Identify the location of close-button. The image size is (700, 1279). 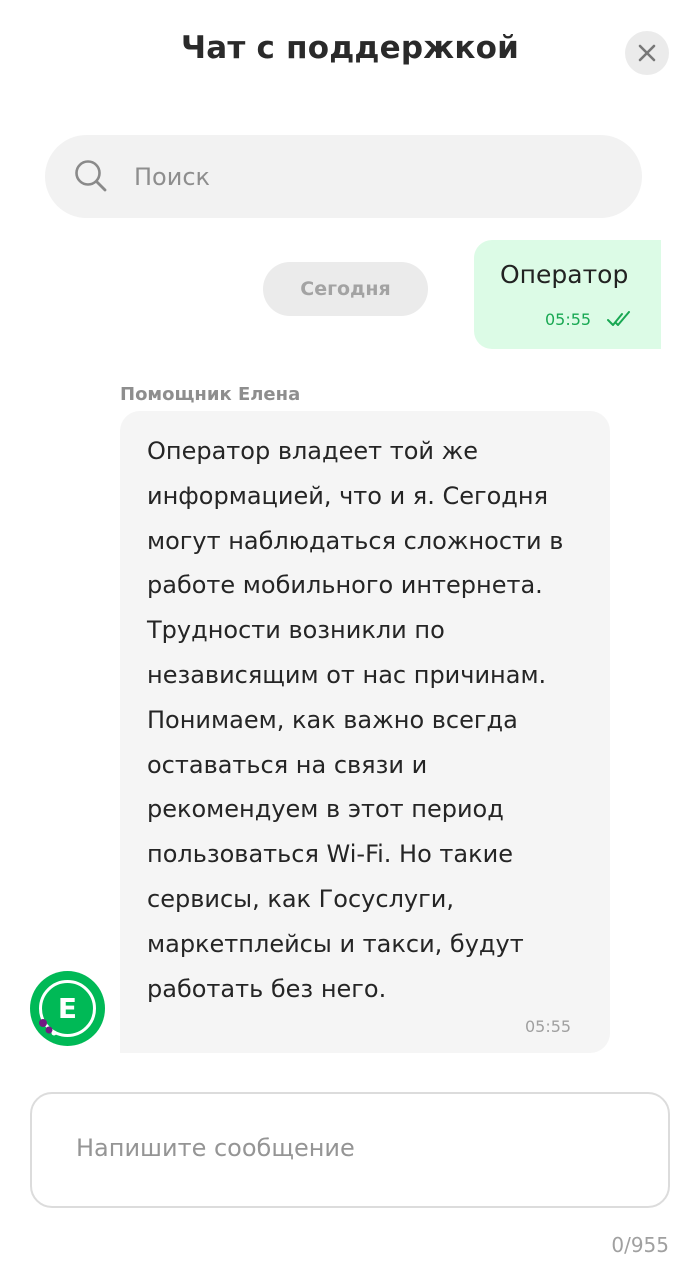
(647, 53).